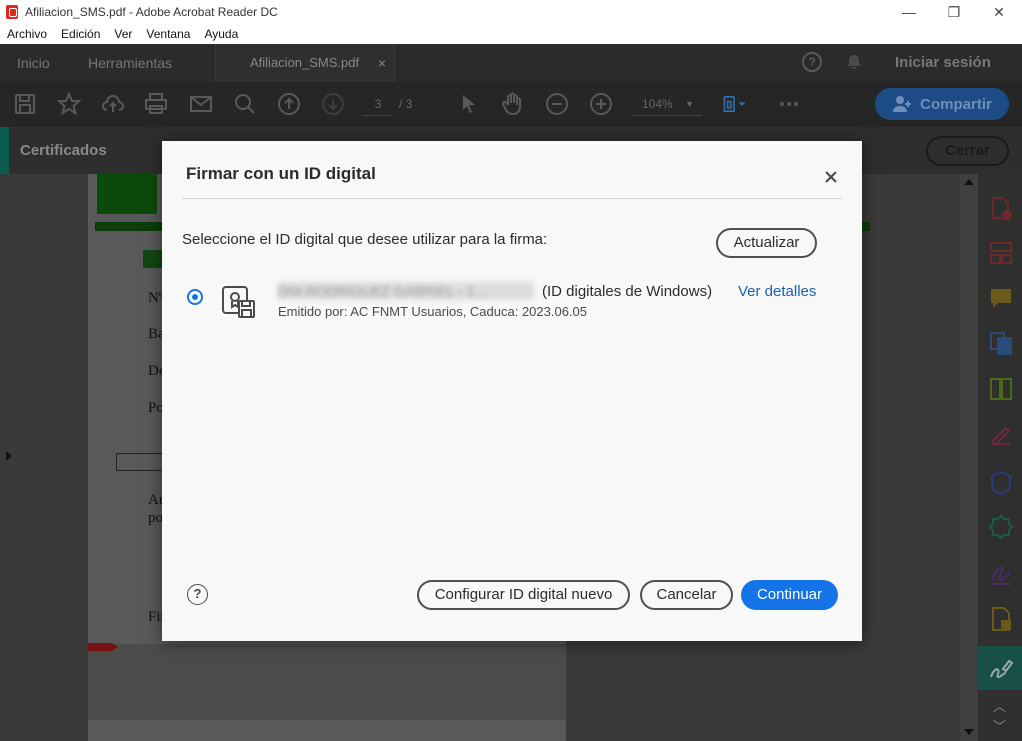 The image size is (1022, 741). Describe the element at coordinates (943, 63) in the screenshot. I see `signin-link: Iniciar sesión` at that location.